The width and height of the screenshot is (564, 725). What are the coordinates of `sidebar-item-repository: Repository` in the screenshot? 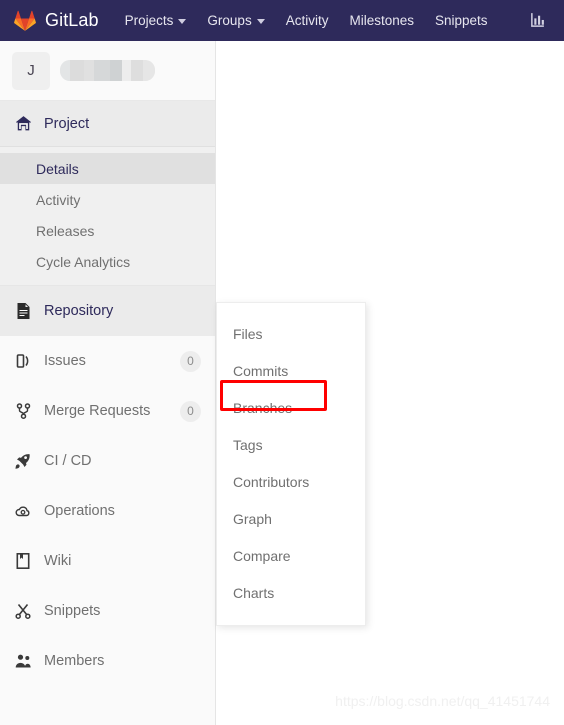 It's located at (107, 311).